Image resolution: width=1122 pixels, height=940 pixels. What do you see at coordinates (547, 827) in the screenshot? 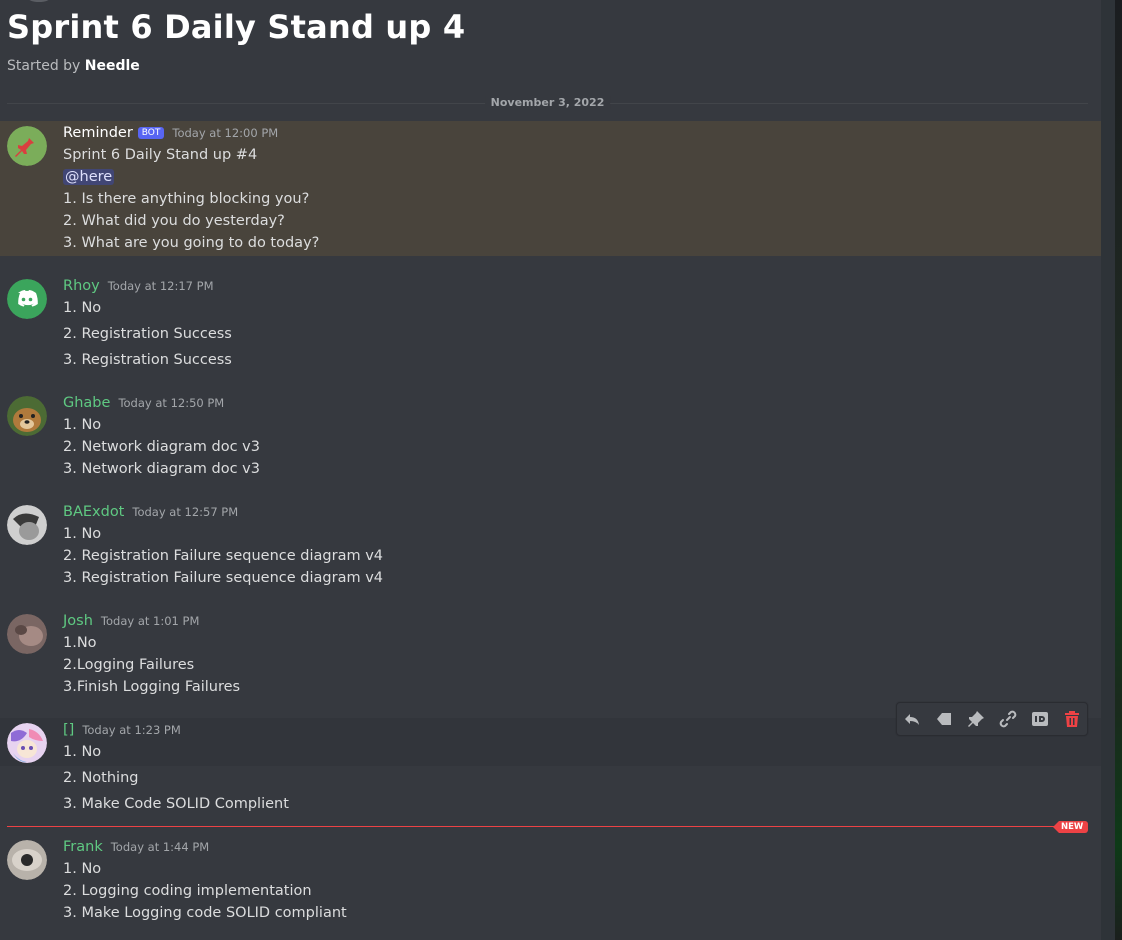
I see `new-messages-divider` at bounding box center [547, 827].